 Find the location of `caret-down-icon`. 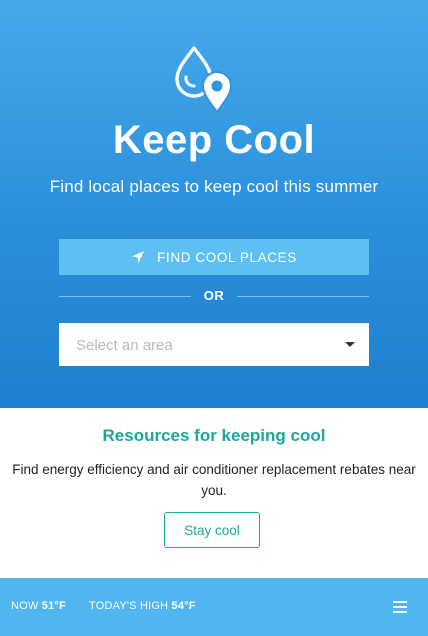

caret-down-icon is located at coordinates (350, 344).